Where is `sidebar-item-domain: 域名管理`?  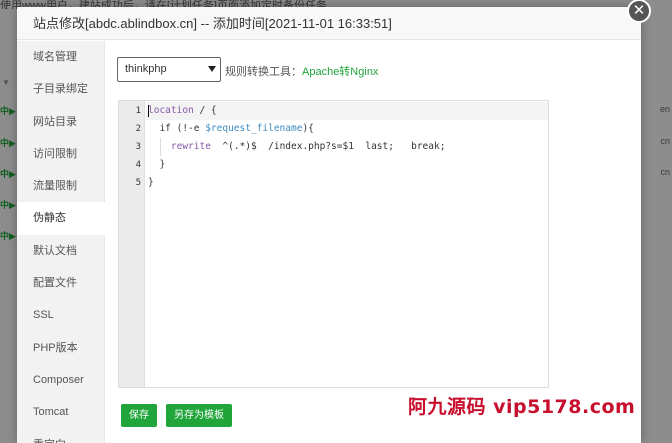
sidebar-item-domain: 域名管理 is located at coordinates (60, 57).